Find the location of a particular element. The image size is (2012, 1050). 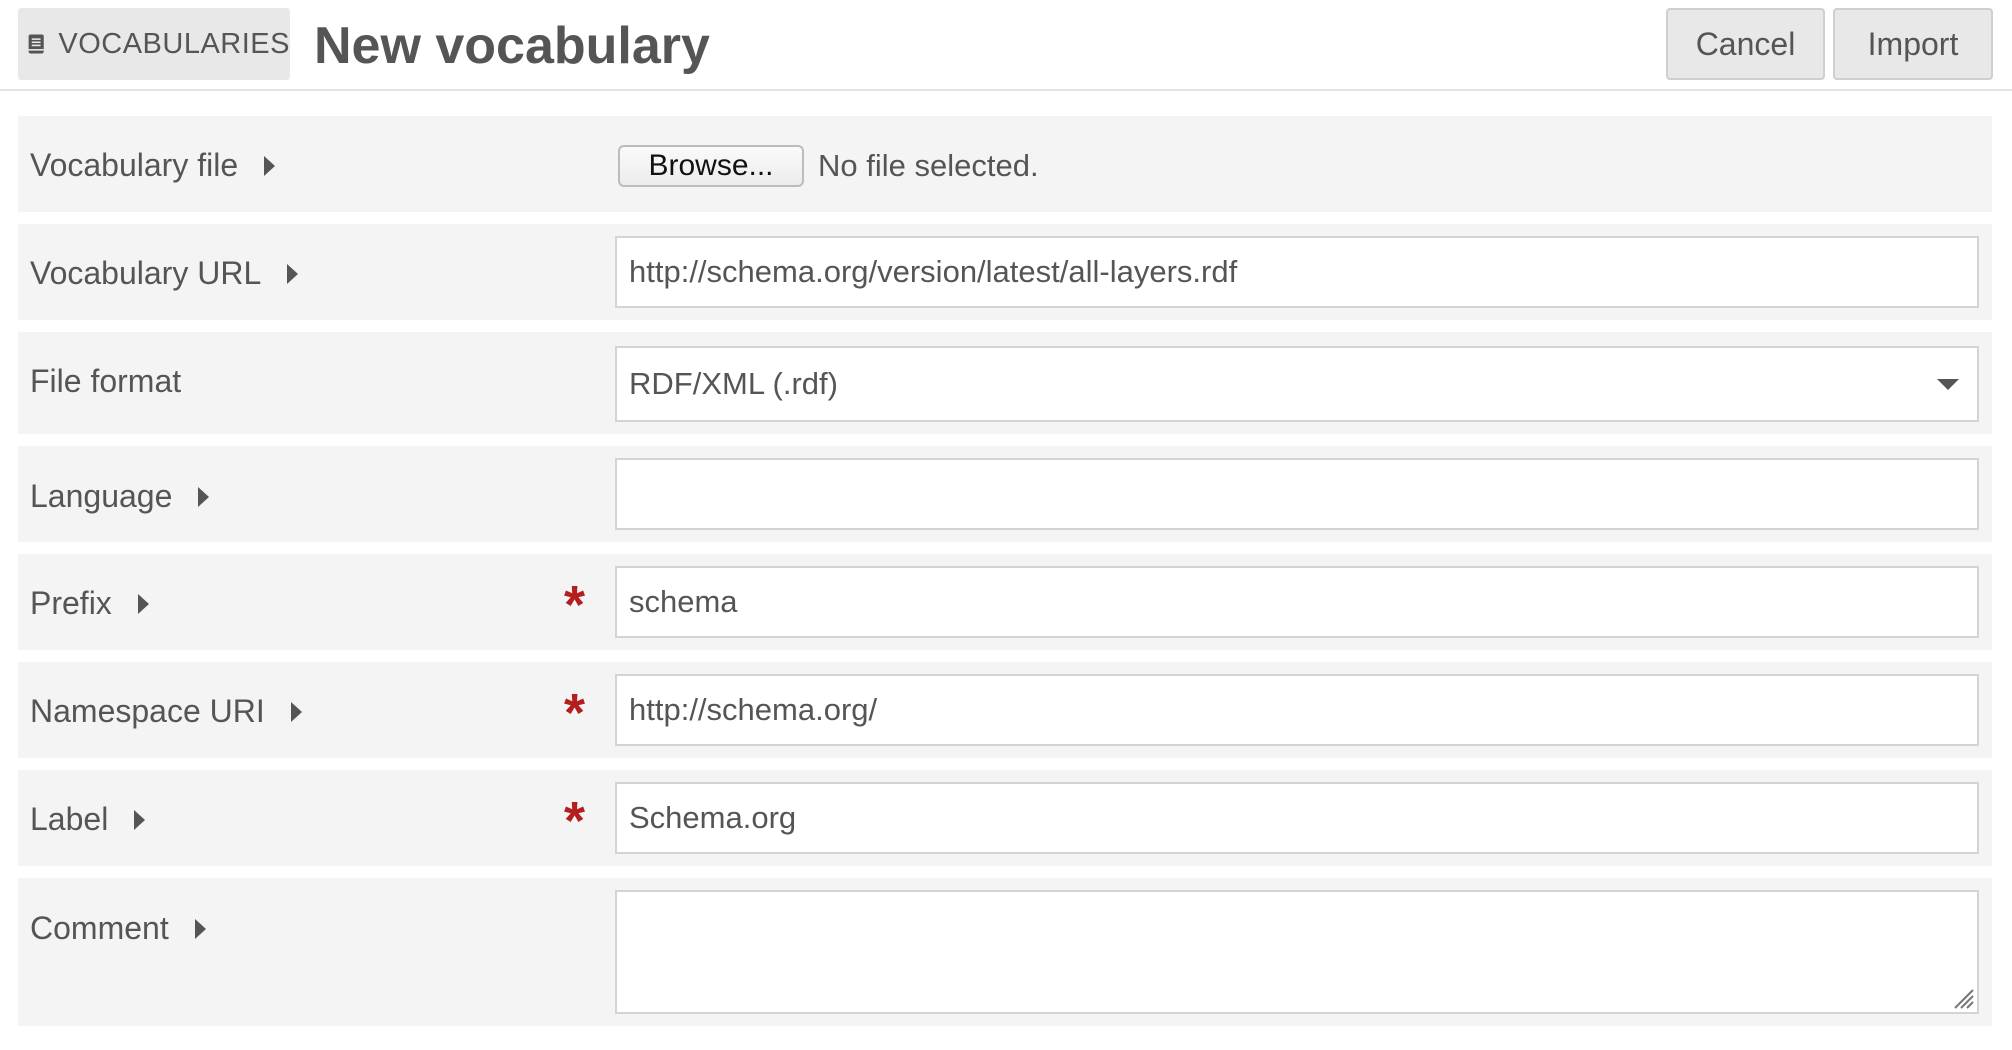

label-label: Label is located at coordinates (69, 819).